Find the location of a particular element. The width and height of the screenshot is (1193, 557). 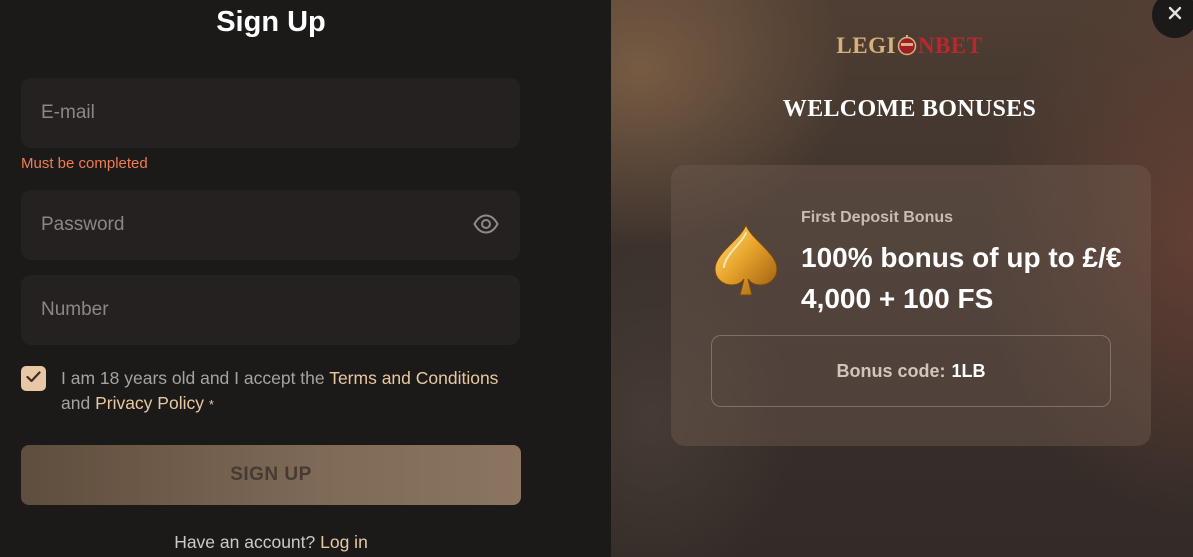

privacy-policy-link: Privacy Policy is located at coordinates (149, 403).